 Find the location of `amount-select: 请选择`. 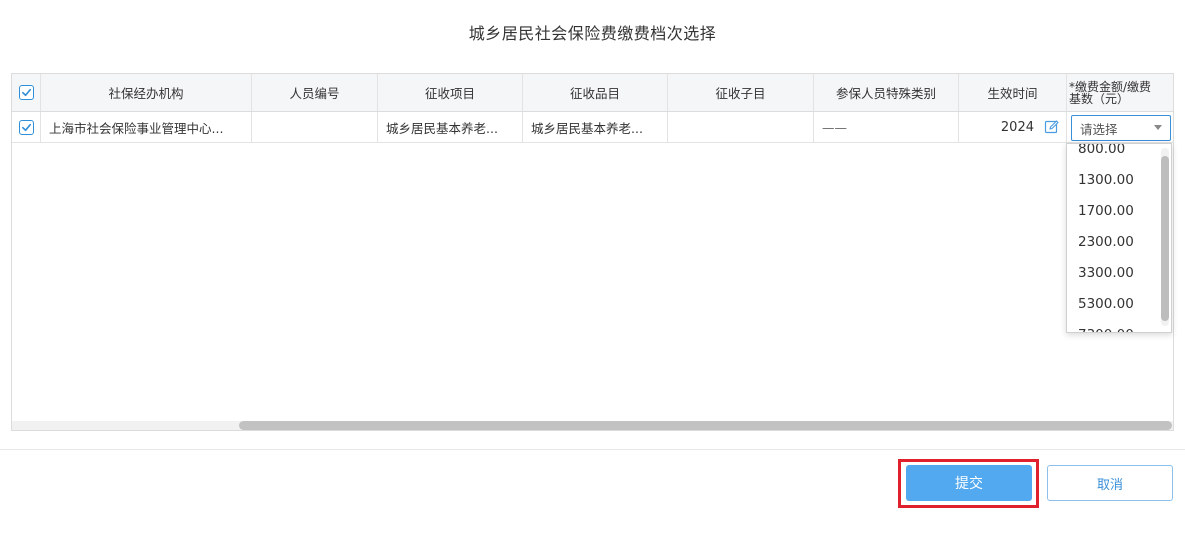

amount-select: 请选择 is located at coordinates (1121, 128).